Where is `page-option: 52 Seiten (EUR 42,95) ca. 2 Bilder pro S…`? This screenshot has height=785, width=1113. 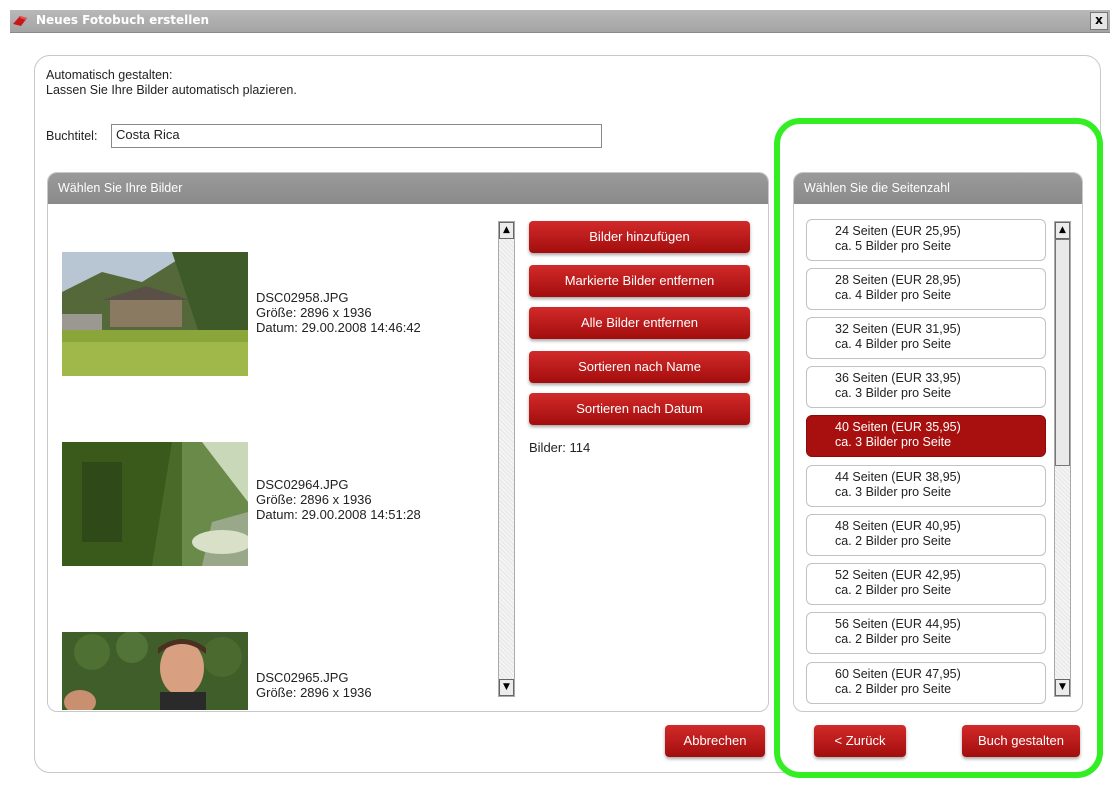 page-option: 52 Seiten (EUR 42,95) ca. 2 Bilder pro S… is located at coordinates (926, 584).